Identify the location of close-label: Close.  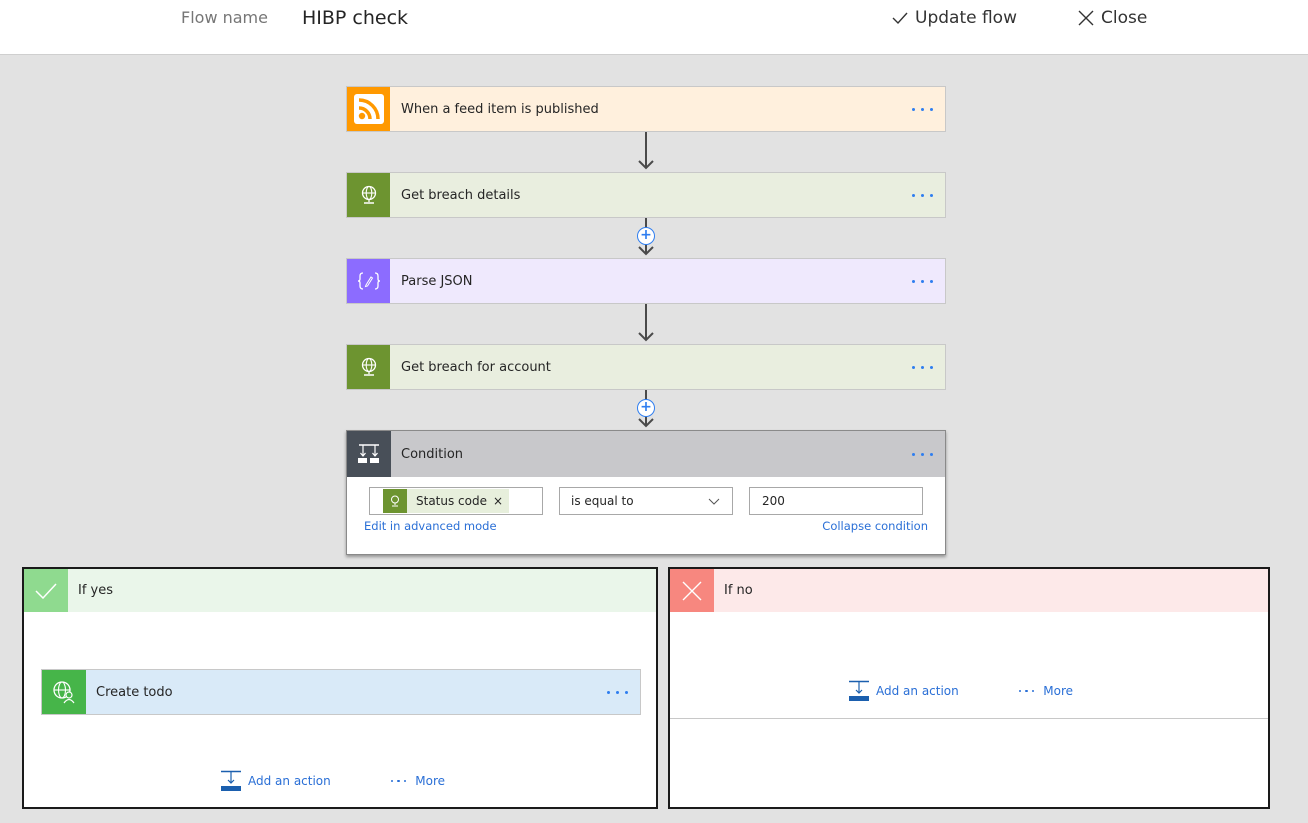
(1124, 18).